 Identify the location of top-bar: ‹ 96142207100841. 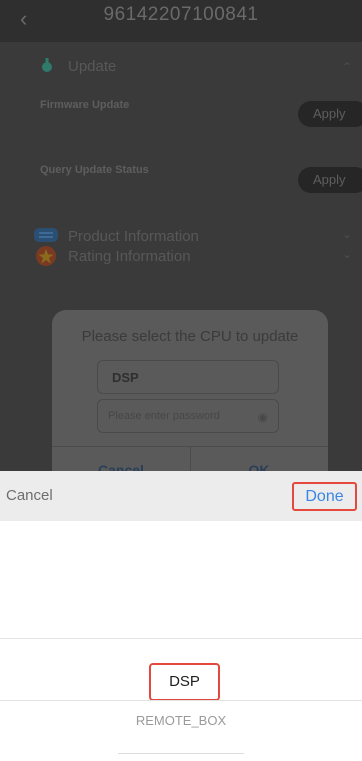
(181, 21).